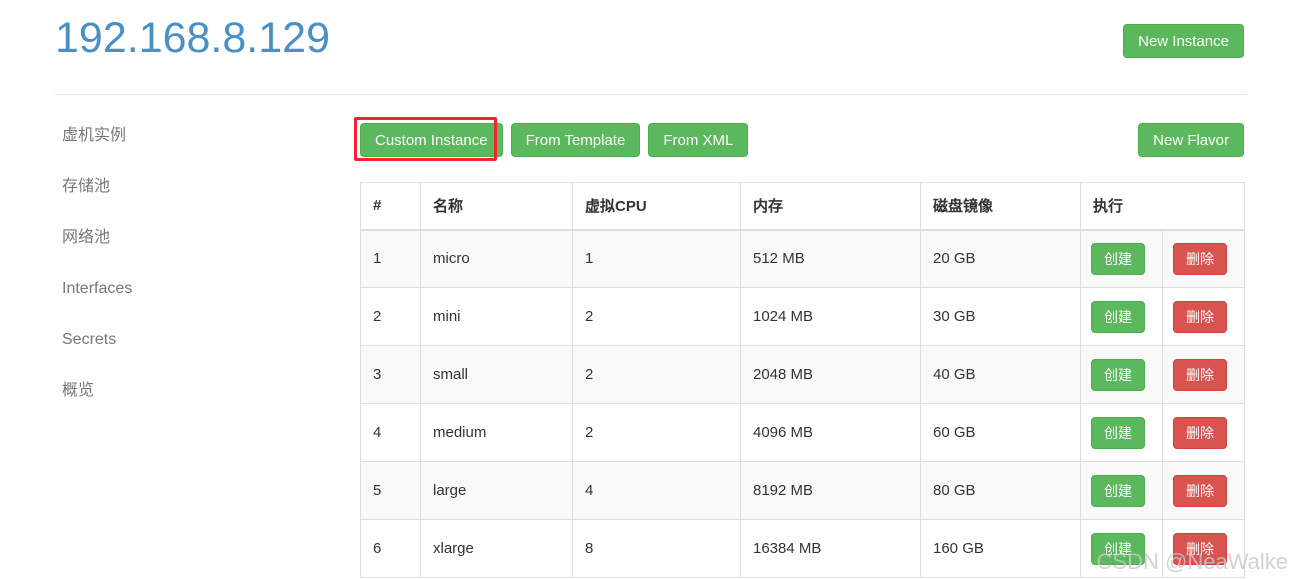 This screenshot has height=579, width=1296. What do you see at coordinates (656, 490) in the screenshot?
I see `cell-vcpu: 4` at bounding box center [656, 490].